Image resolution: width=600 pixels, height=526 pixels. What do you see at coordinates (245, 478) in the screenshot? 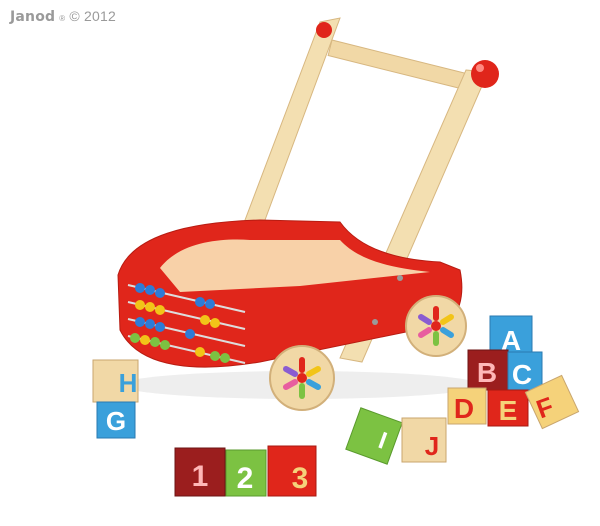
I see `block-2-digit: 2` at bounding box center [245, 478].